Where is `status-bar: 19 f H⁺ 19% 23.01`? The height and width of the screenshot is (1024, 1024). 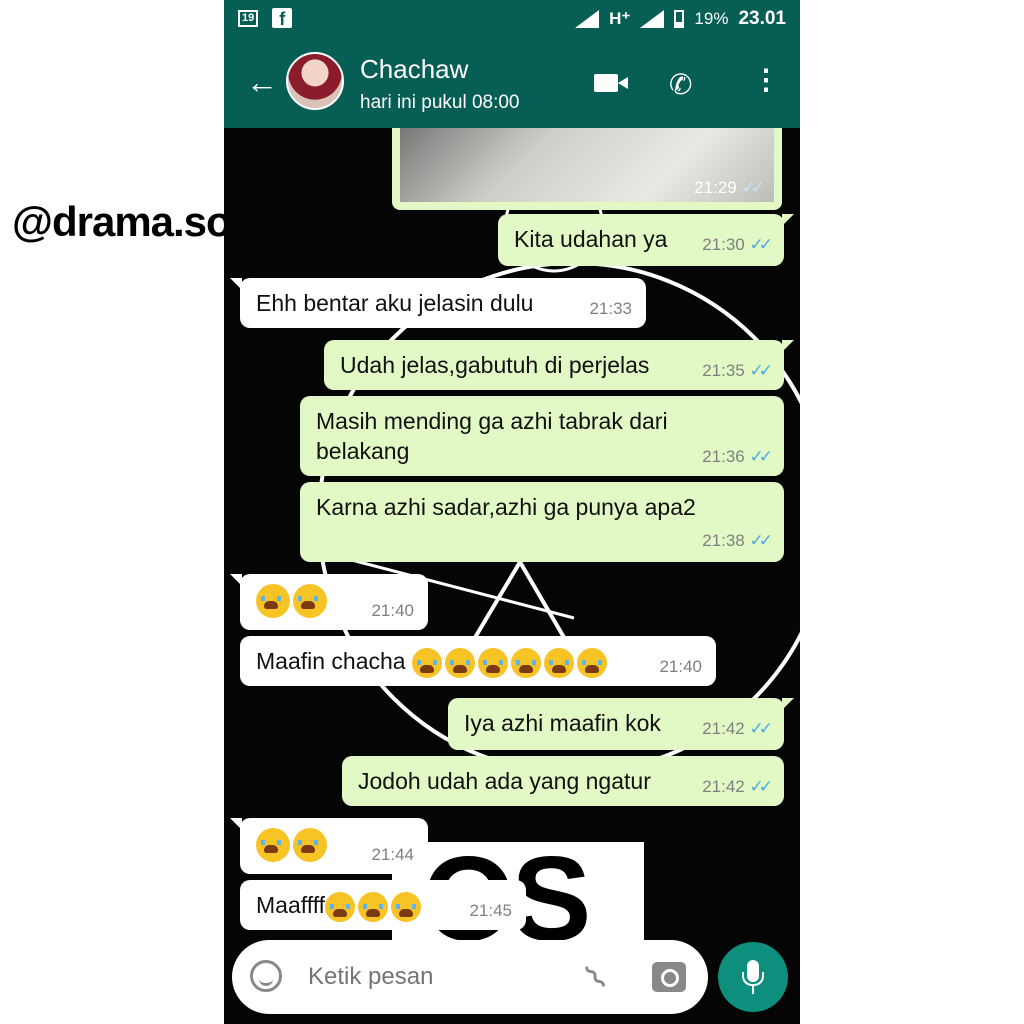 status-bar: 19 f H⁺ 19% 23.01 is located at coordinates (512, 19).